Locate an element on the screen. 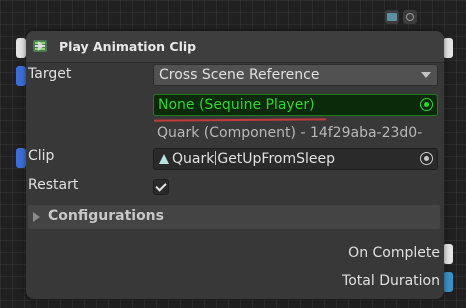 This screenshot has height=308, width=466. node-icon is located at coordinates (392, 17).